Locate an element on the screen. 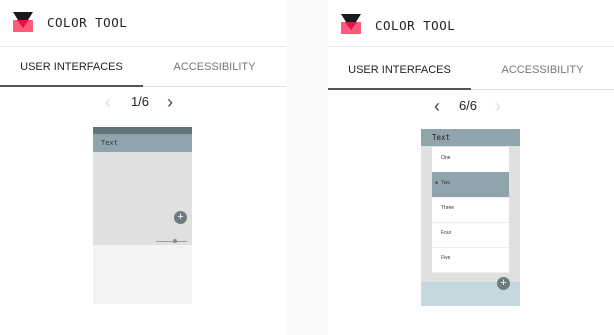  pager: ‹ 1/6 › is located at coordinates (143, 102).